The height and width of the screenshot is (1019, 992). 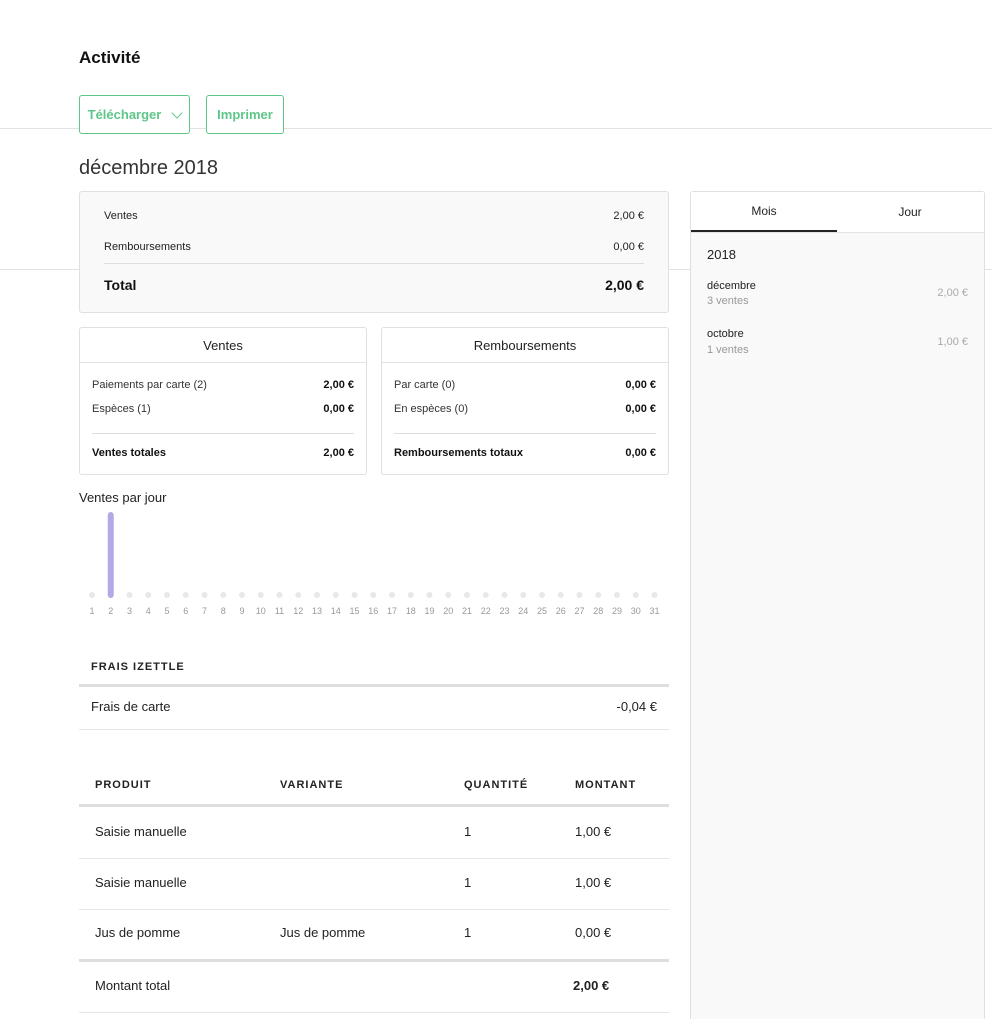 What do you see at coordinates (374, 706) in the screenshot?
I see `fees-row: Frais de carte -0,04 €` at bounding box center [374, 706].